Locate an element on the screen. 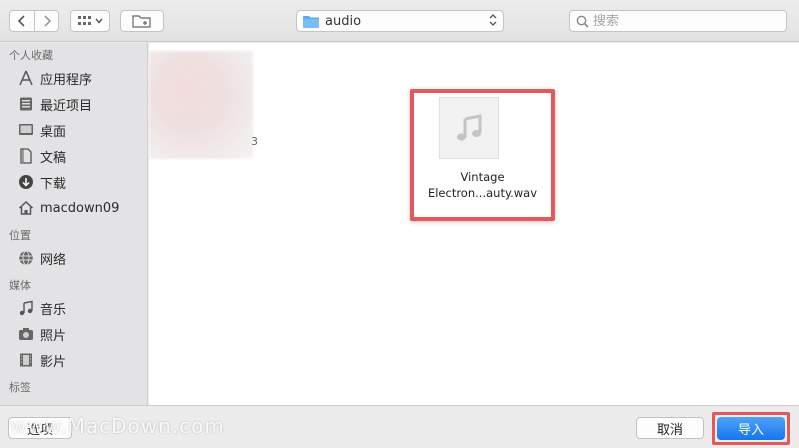 This screenshot has width=799, height=448. sidebar-section-favorites: 个人收藏 is located at coordinates (31, 55).